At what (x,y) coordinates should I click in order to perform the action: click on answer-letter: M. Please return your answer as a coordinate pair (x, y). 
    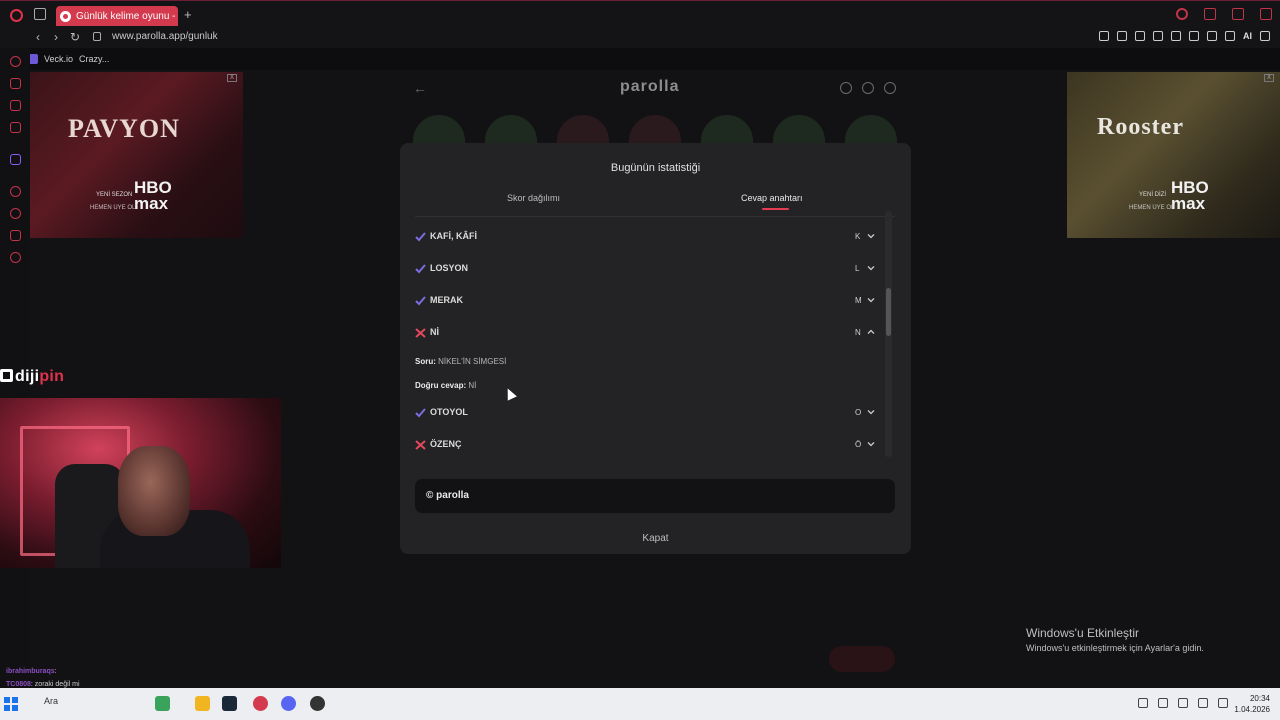
    Looking at the image, I should click on (858, 300).